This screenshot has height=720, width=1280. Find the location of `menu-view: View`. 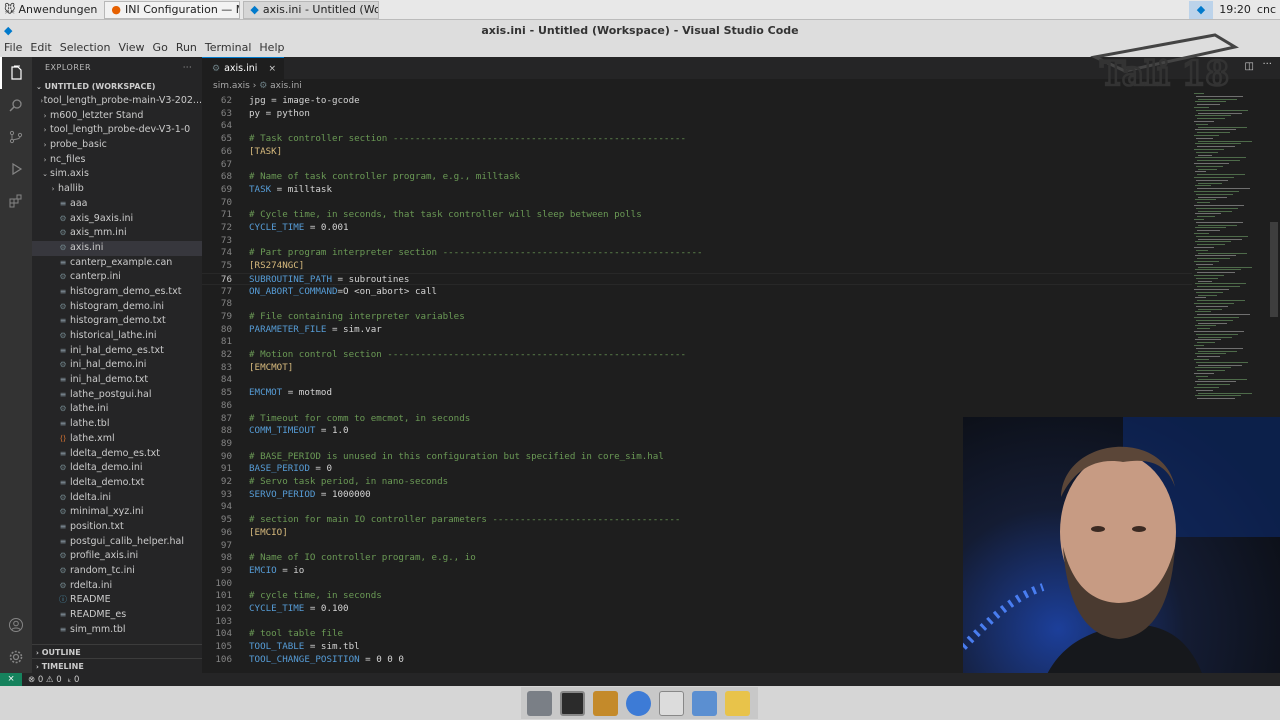

menu-view: View is located at coordinates (131, 49).